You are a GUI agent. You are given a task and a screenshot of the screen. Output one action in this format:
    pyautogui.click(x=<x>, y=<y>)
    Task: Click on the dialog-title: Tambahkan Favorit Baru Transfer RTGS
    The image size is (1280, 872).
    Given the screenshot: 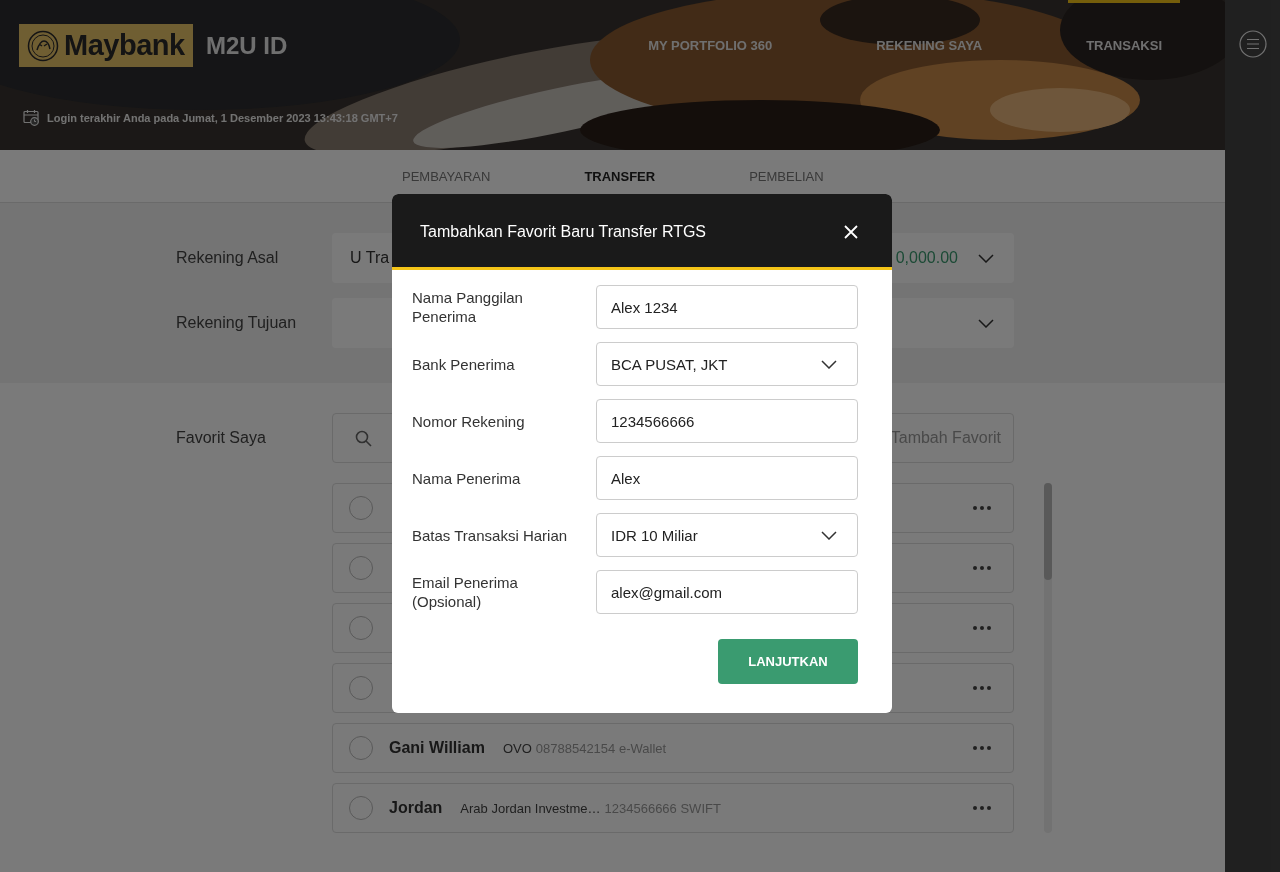 What is the action you would take?
    pyautogui.click(x=563, y=232)
    